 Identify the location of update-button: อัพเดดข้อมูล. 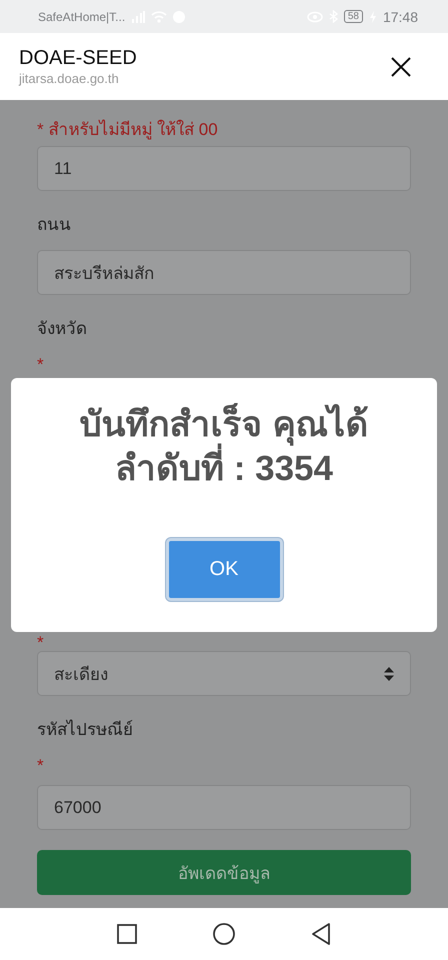
(224, 872).